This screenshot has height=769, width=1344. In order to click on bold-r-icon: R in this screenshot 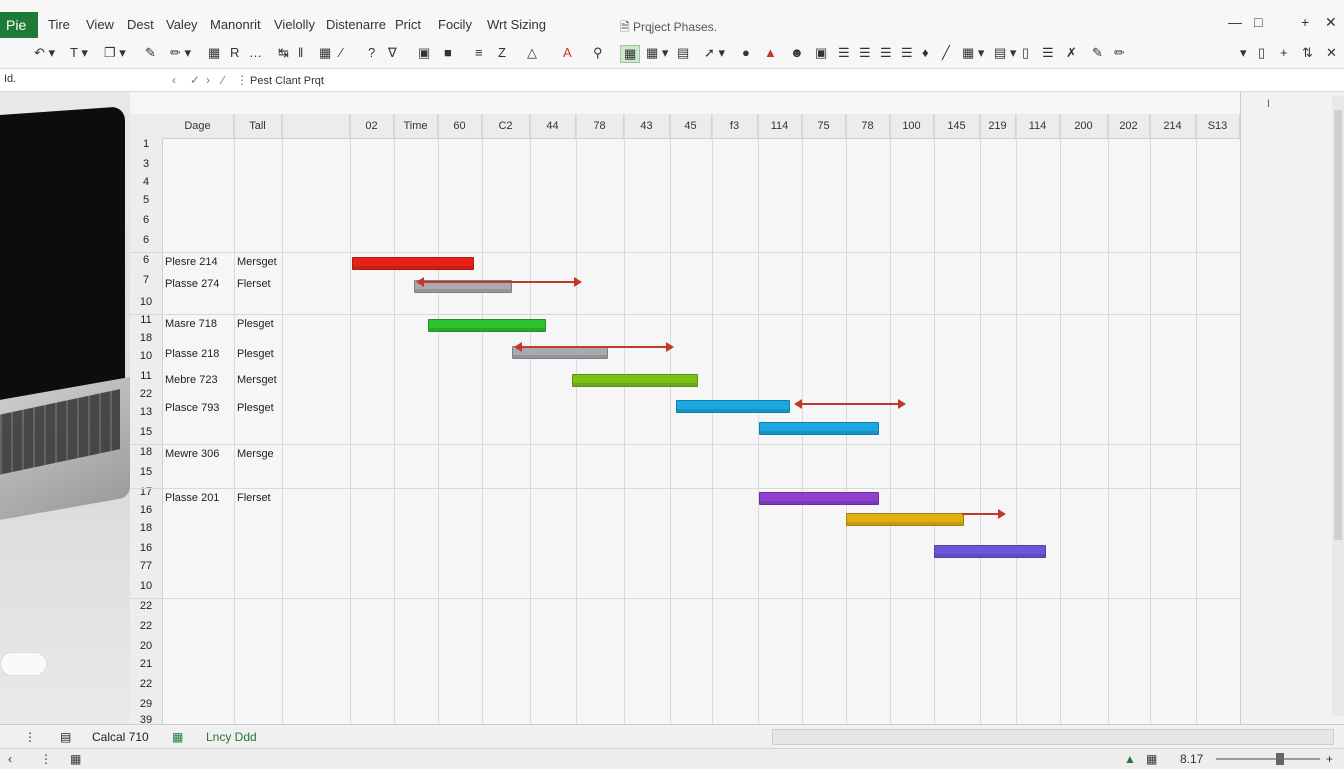, I will do `click(234, 52)`.